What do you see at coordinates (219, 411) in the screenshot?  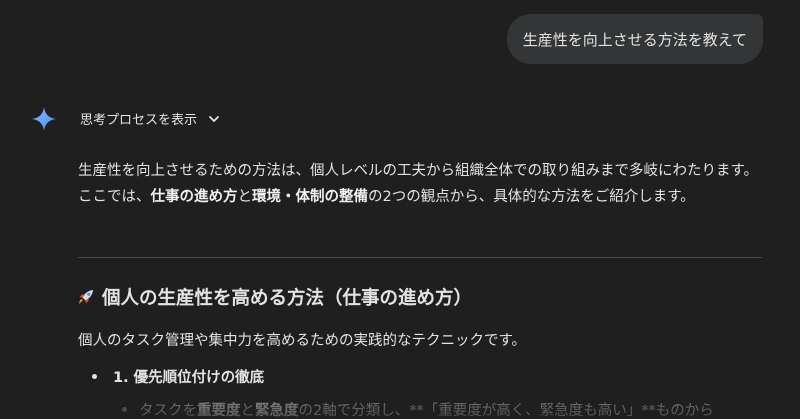 I see `sub-bold-1: 重要度` at bounding box center [219, 411].